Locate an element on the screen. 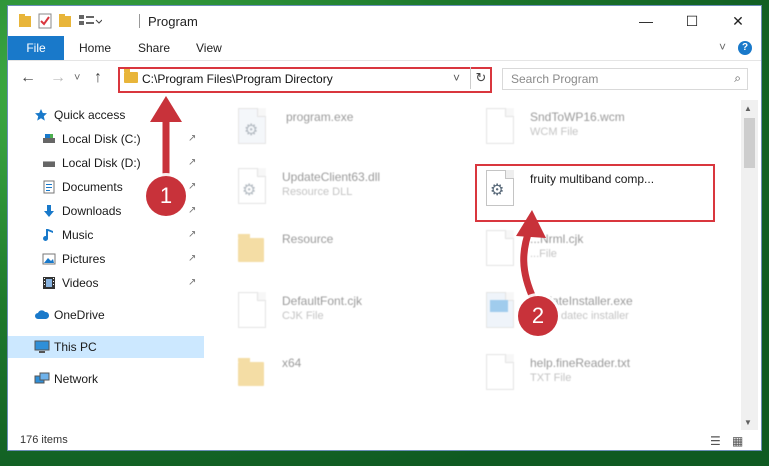  callout-step-2: 2 is located at coordinates (538, 316).